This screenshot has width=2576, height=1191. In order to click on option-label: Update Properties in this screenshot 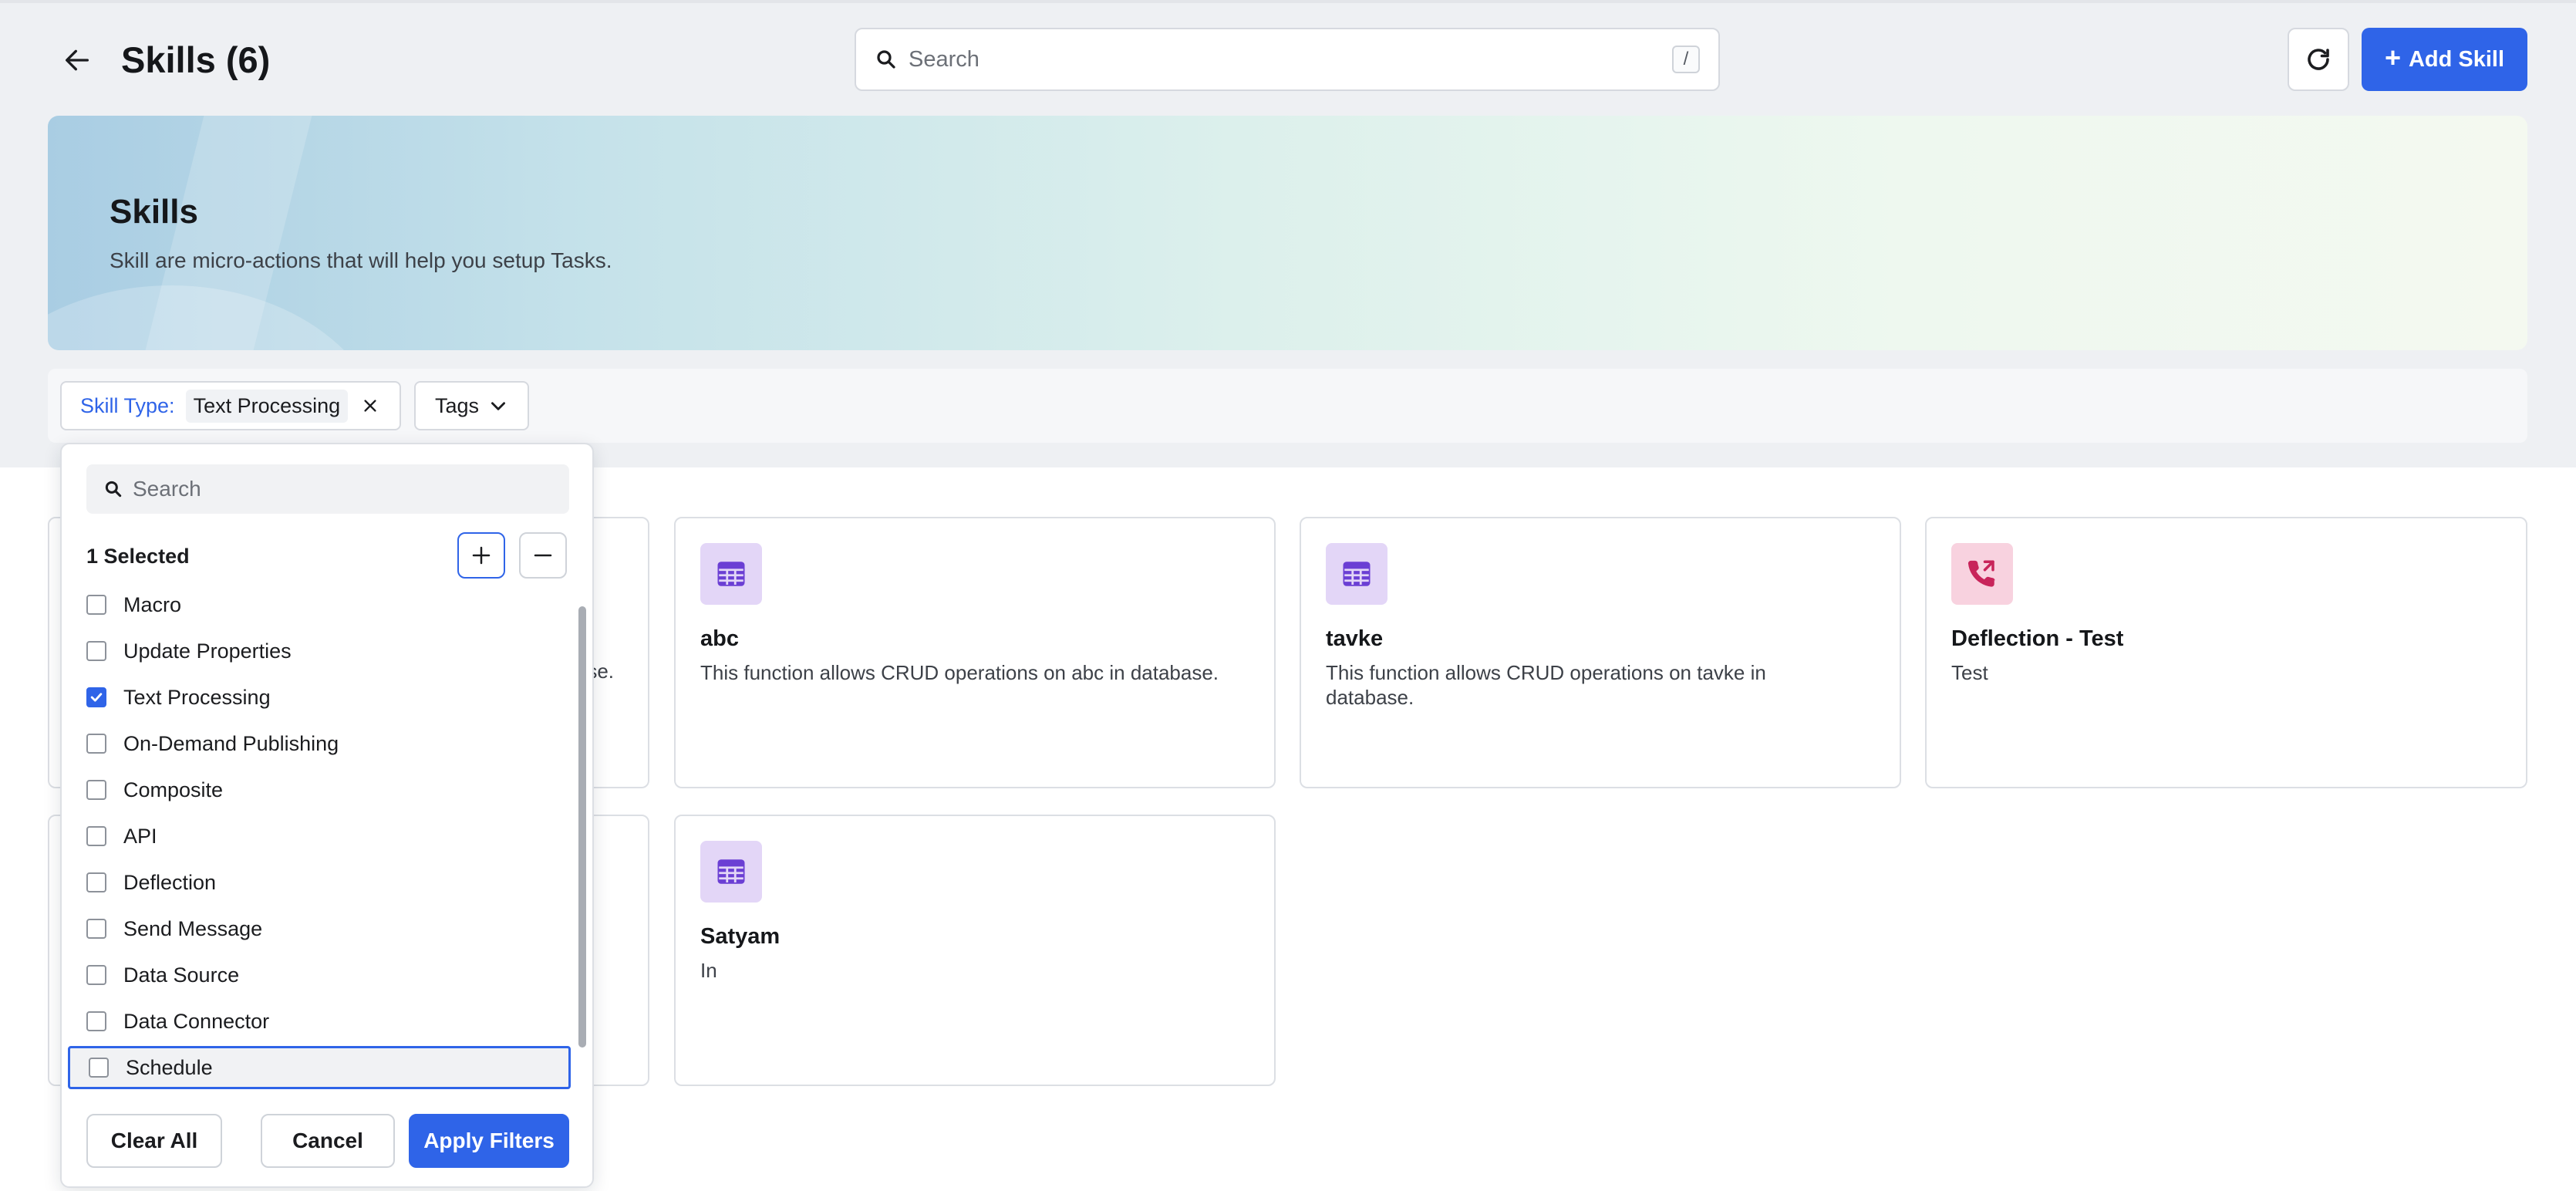, I will do `click(207, 651)`.